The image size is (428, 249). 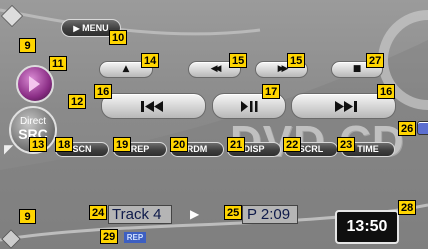 I want to click on clock-display: 13:50, so click(x=367, y=227).